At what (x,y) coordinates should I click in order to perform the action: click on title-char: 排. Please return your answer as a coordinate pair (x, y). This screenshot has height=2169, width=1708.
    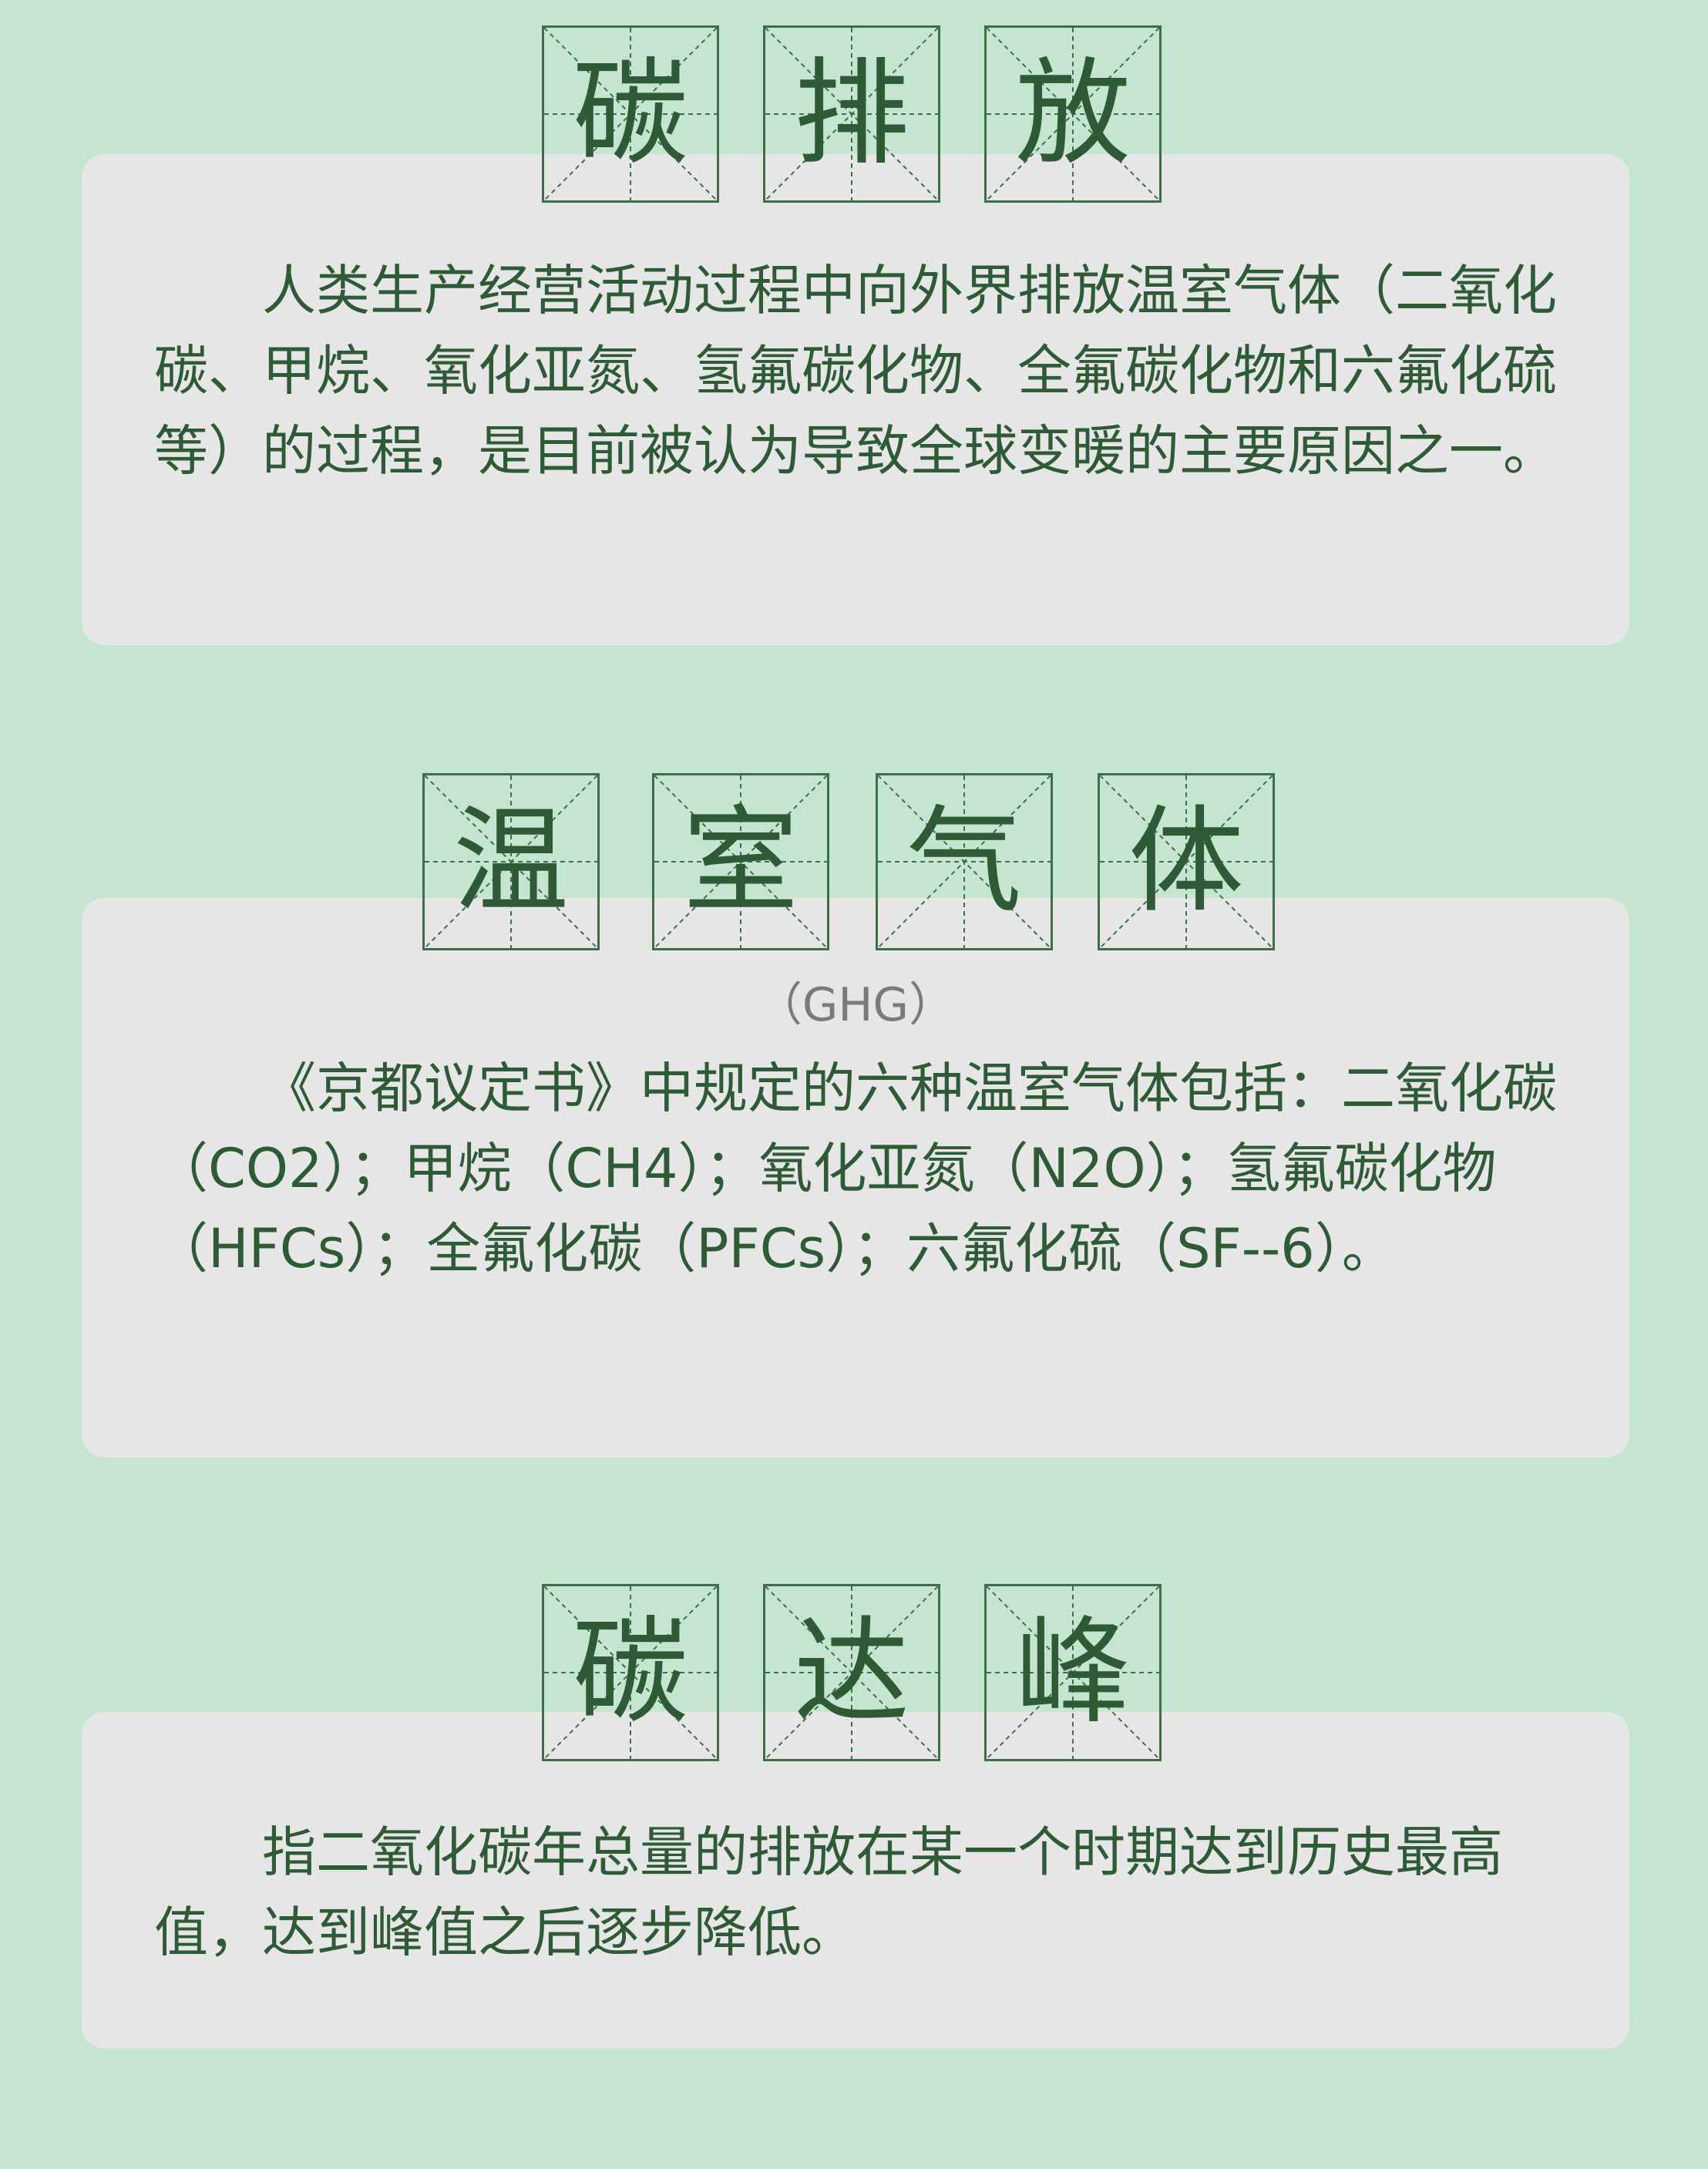
    Looking at the image, I should click on (851, 114).